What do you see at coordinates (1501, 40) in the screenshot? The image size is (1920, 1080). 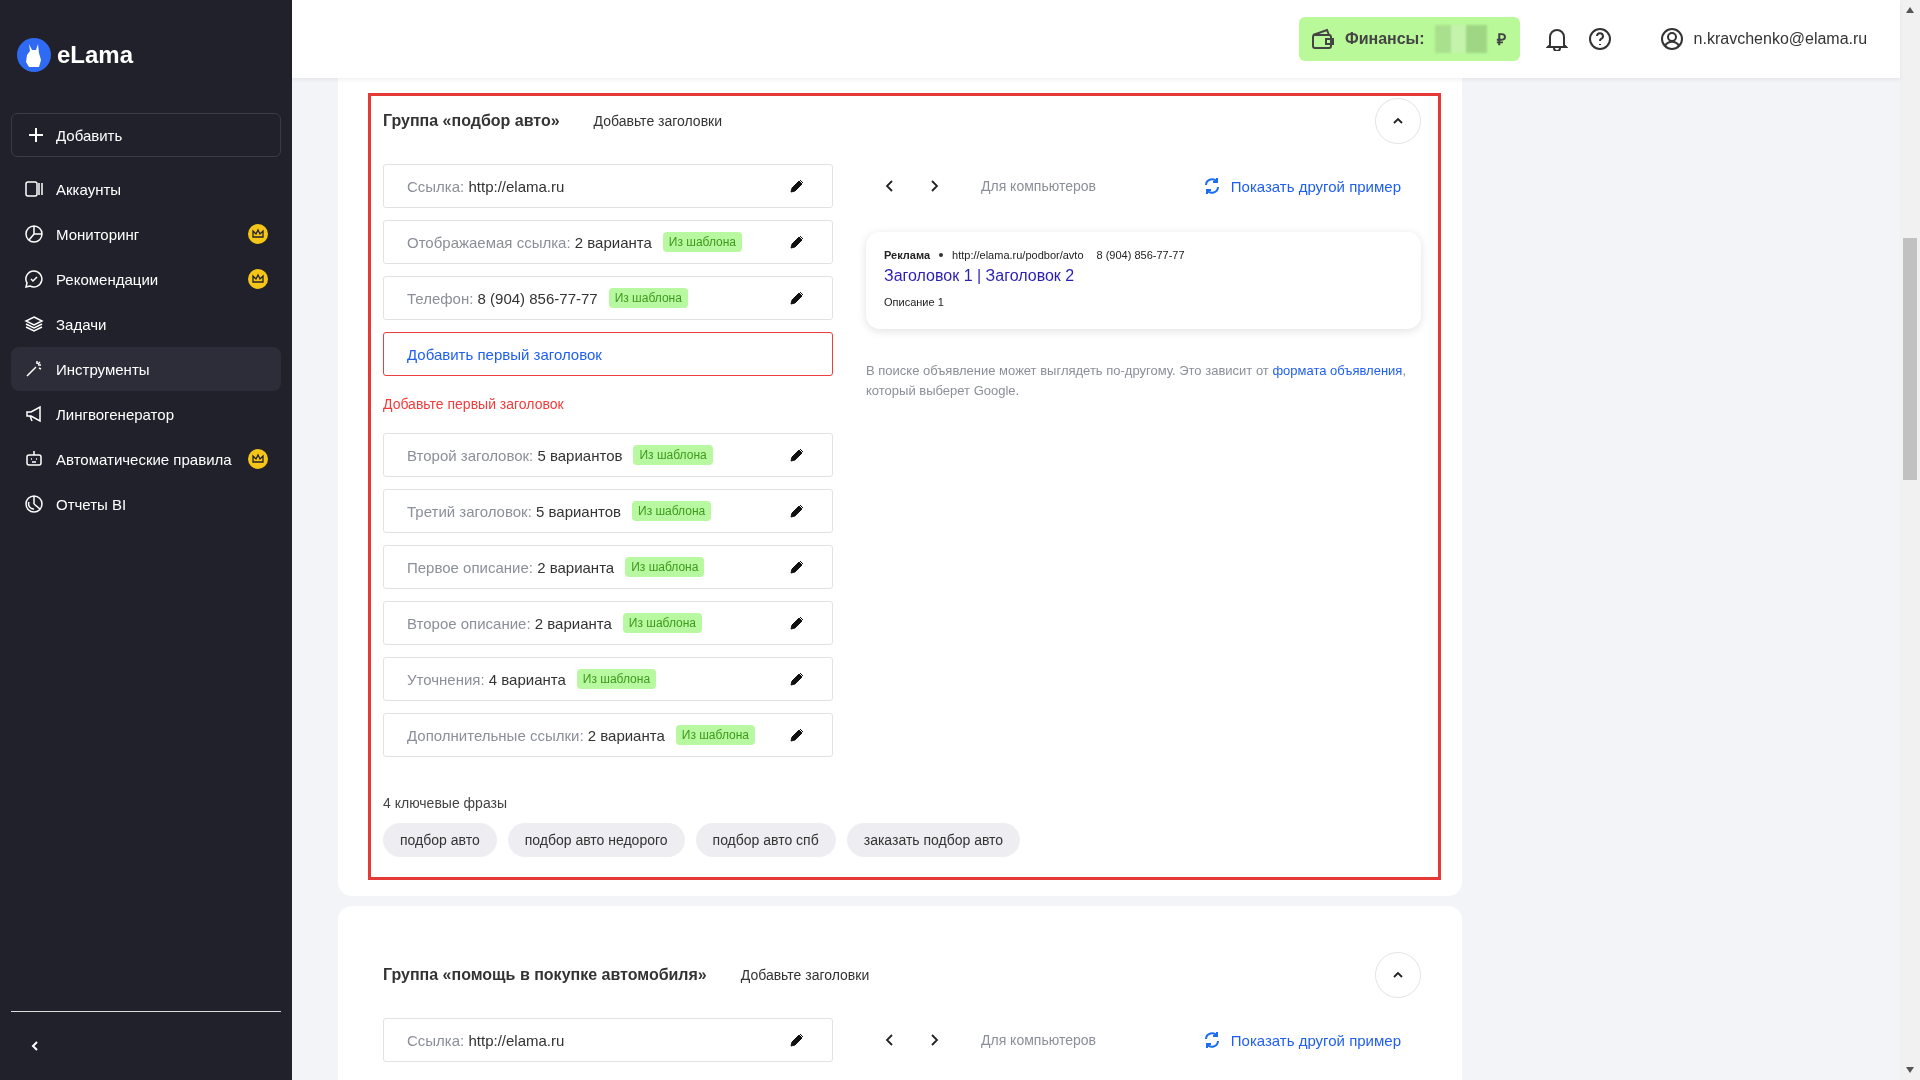 I see `currency-sign: ₽` at bounding box center [1501, 40].